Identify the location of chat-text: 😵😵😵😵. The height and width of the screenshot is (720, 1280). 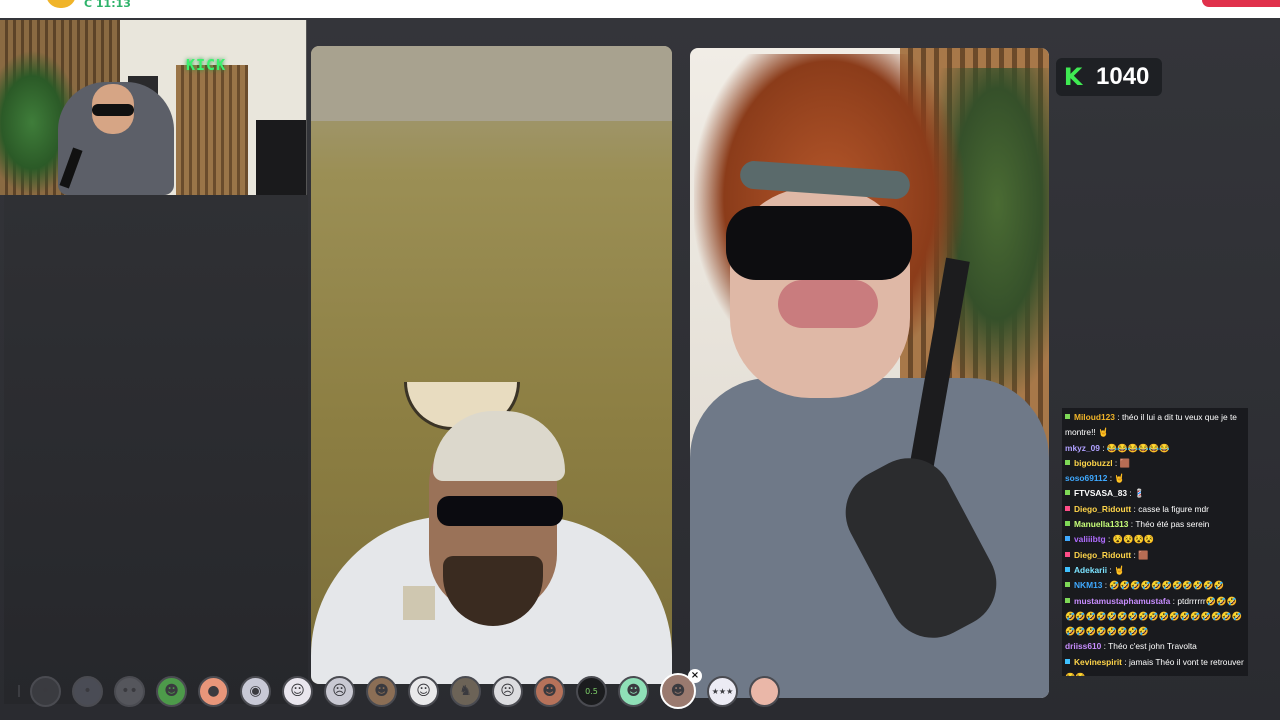
(1133, 539).